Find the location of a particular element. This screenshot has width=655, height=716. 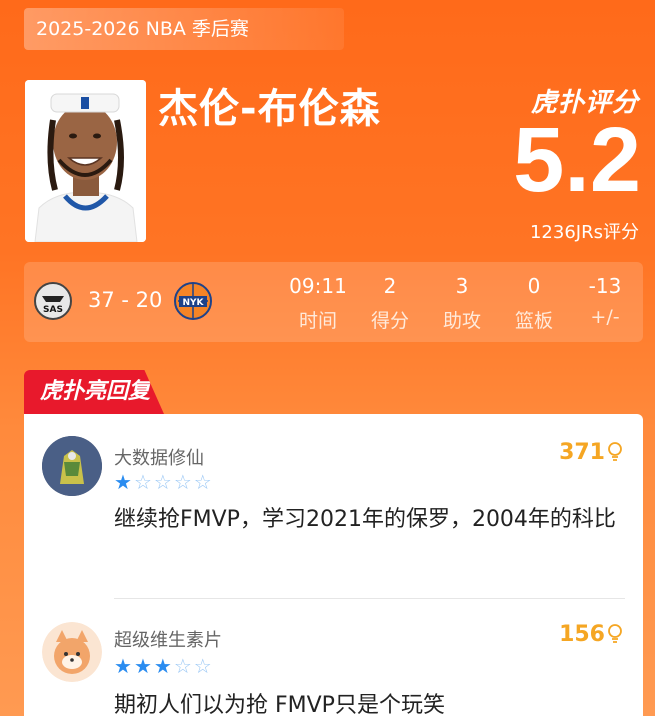

nyk-logo-text: NYK is located at coordinates (193, 303).